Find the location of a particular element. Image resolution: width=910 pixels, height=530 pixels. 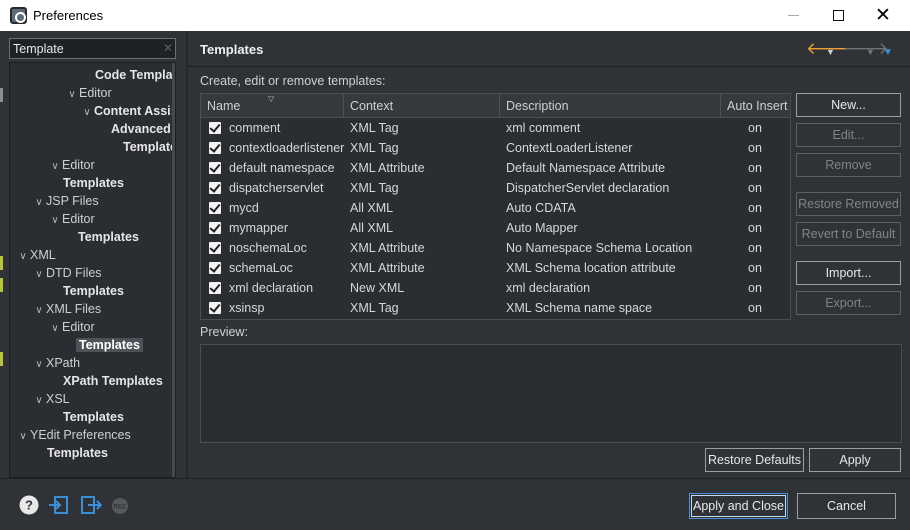

restore-defaults-button-label: Restore Defaults is located at coordinates (754, 460).